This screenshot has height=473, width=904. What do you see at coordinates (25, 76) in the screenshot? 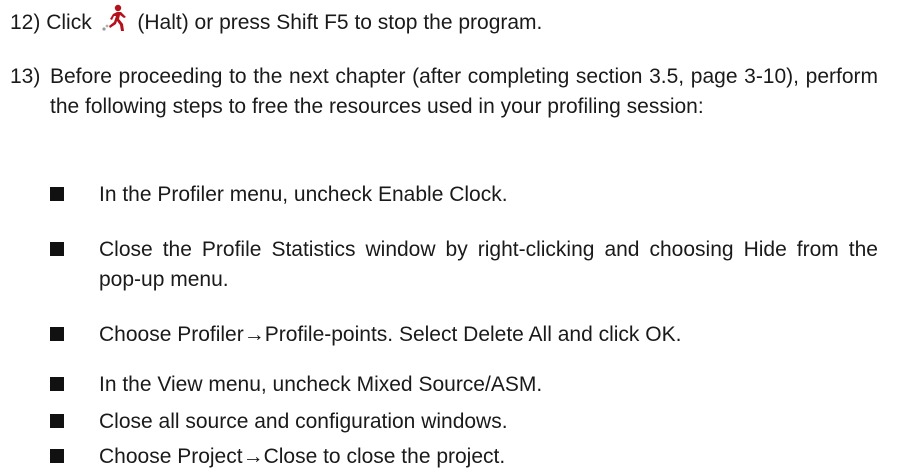
I see `step-number: 13)` at bounding box center [25, 76].